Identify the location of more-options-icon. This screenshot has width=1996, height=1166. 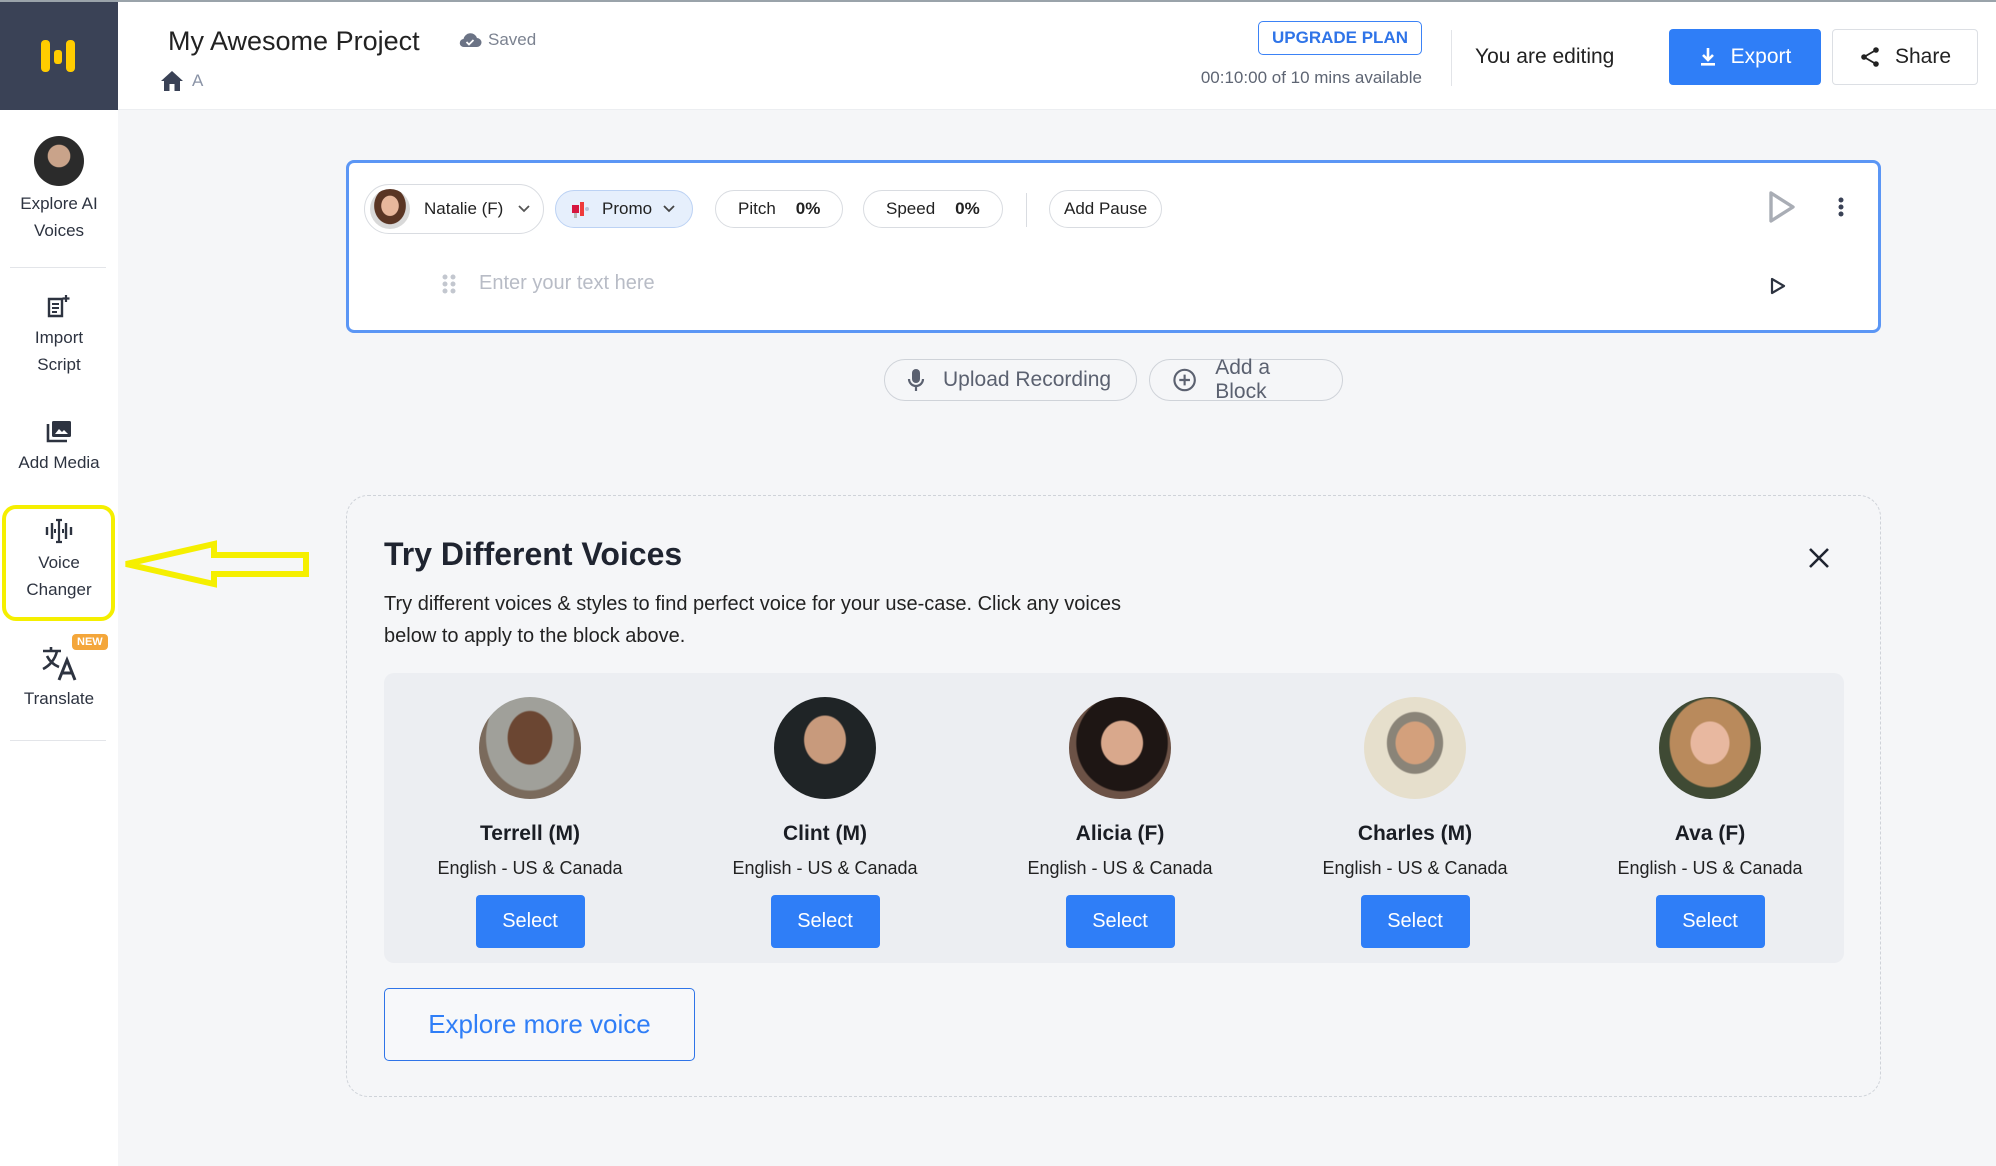
(1841, 208).